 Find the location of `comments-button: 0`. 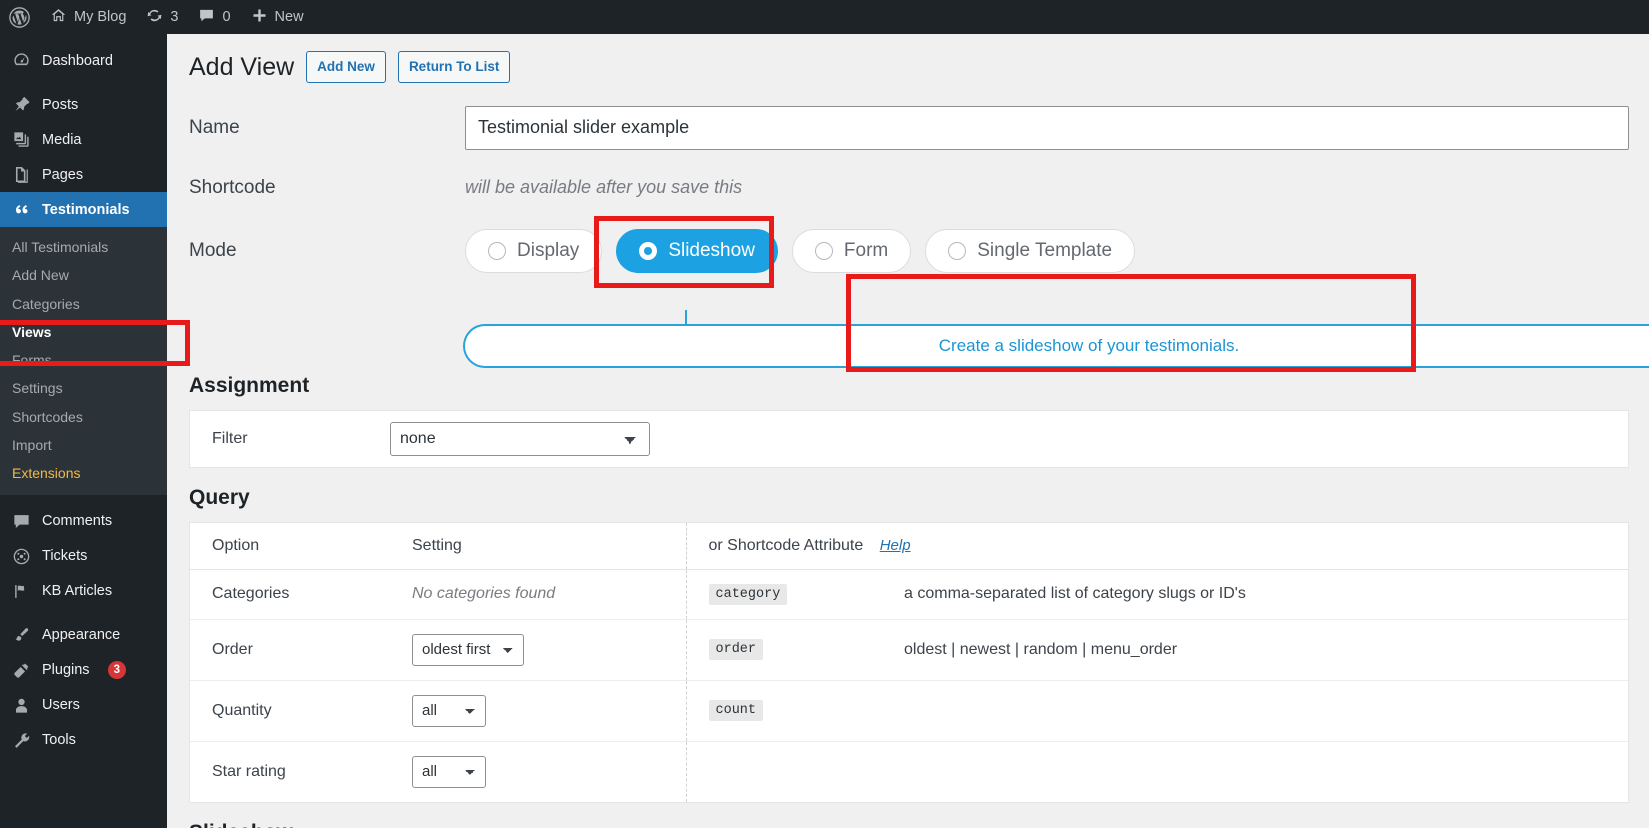

comments-button: 0 is located at coordinates (214, 17).